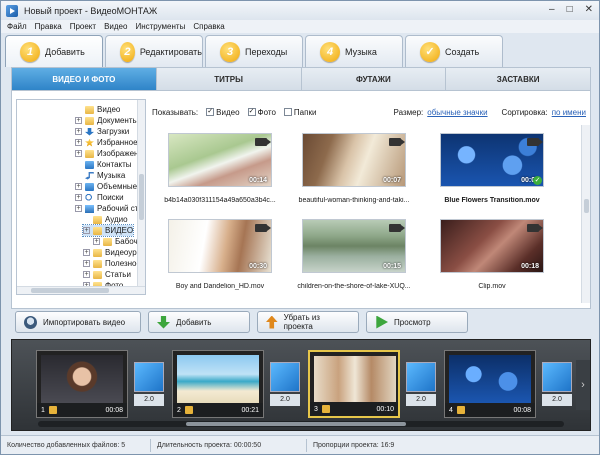 The width and height of the screenshot is (600, 455). I want to click on import-video-button: Импортировать видео, so click(78, 322).